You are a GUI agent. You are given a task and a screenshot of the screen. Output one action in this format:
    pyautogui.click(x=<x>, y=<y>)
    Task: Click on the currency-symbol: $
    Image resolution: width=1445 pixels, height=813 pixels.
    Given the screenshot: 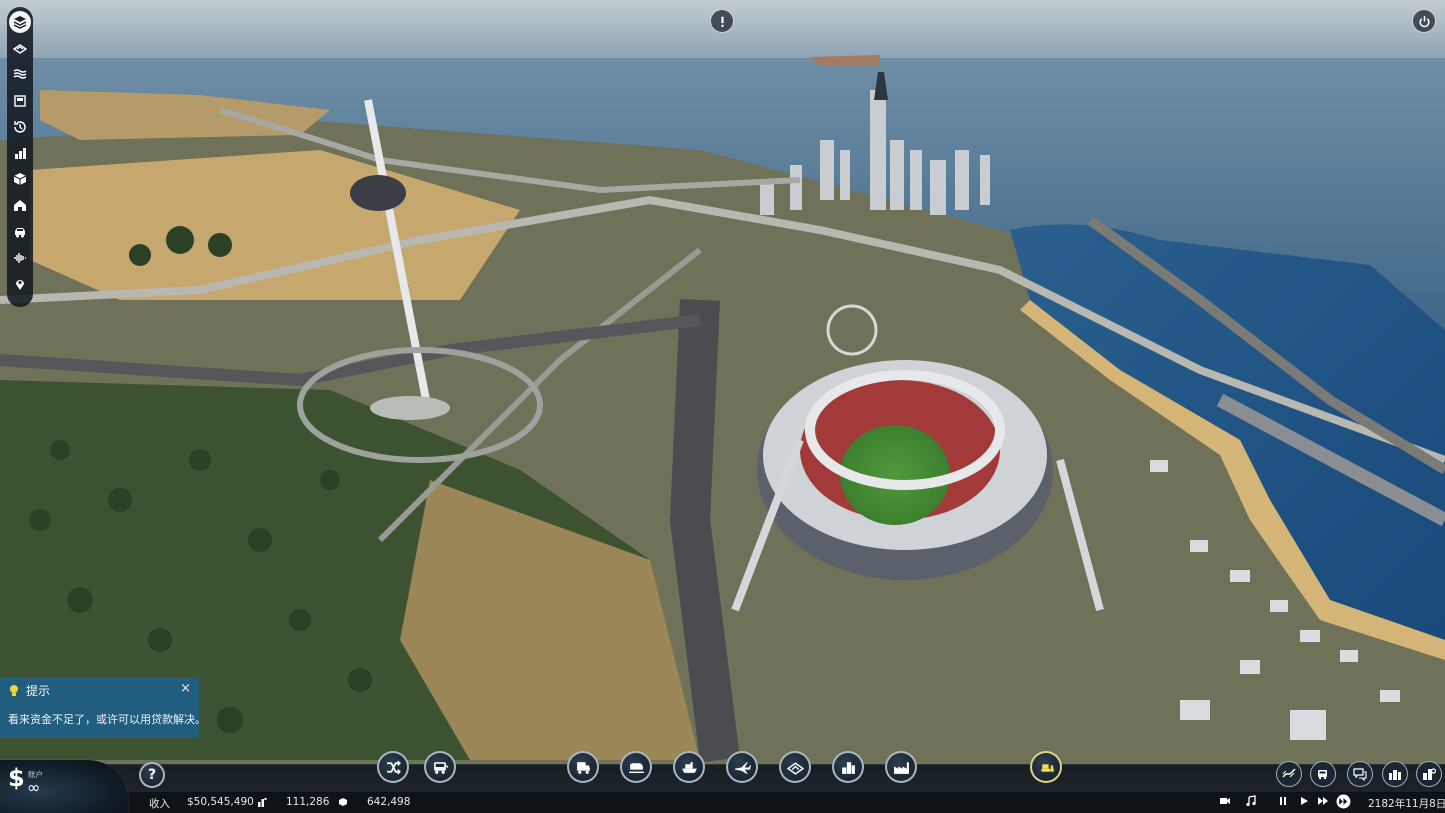 What is the action you would take?
    pyautogui.click(x=16, y=778)
    